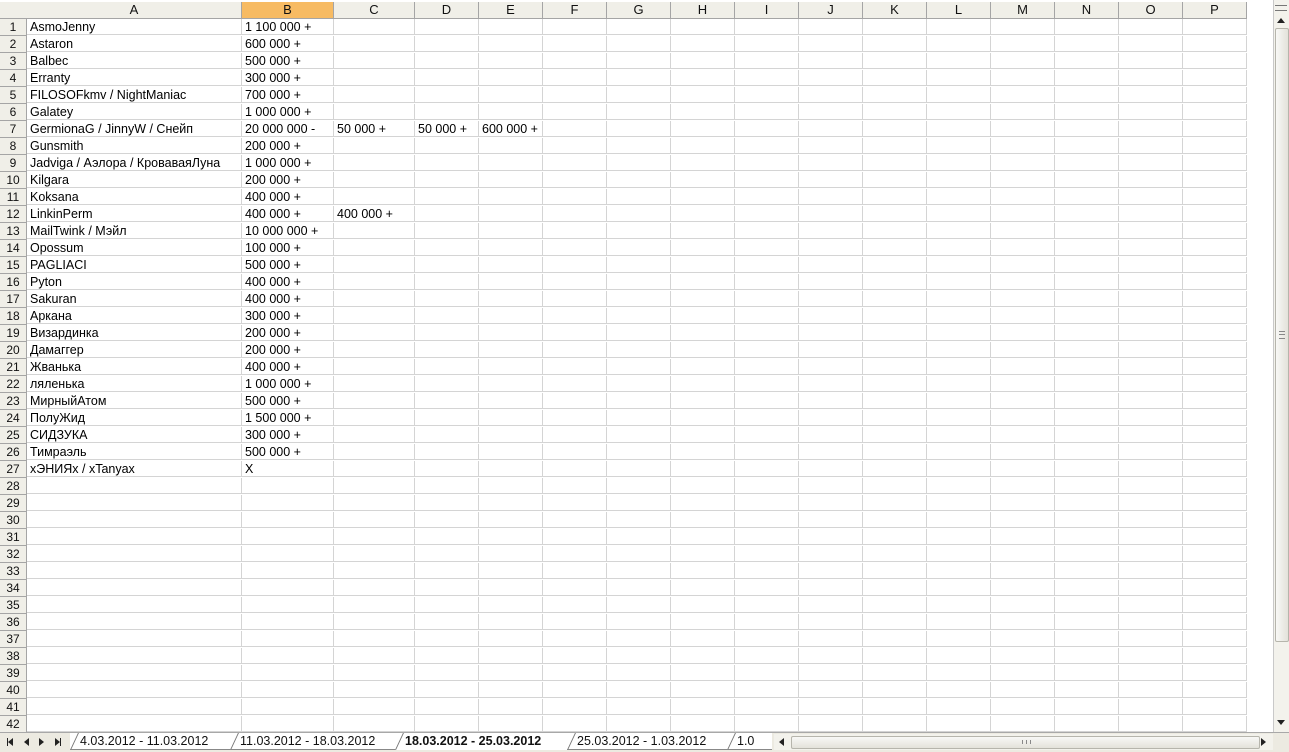 The image size is (1289, 752). Describe the element at coordinates (1023, 10) in the screenshot. I see `column-header-m: M` at that location.